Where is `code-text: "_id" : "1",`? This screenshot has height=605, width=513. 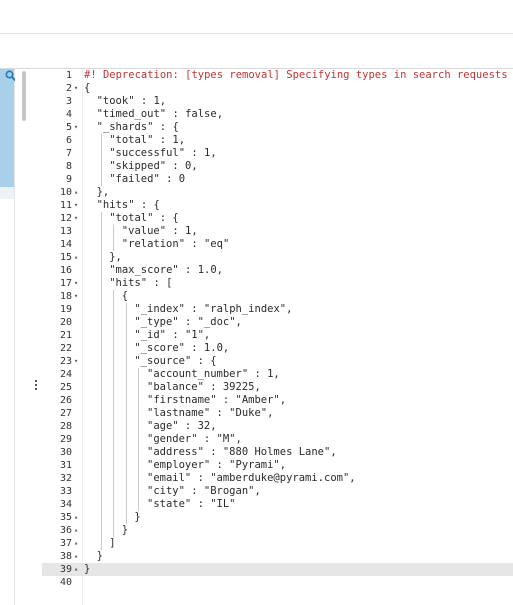 code-text: "_id" : "1", is located at coordinates (172, 335).